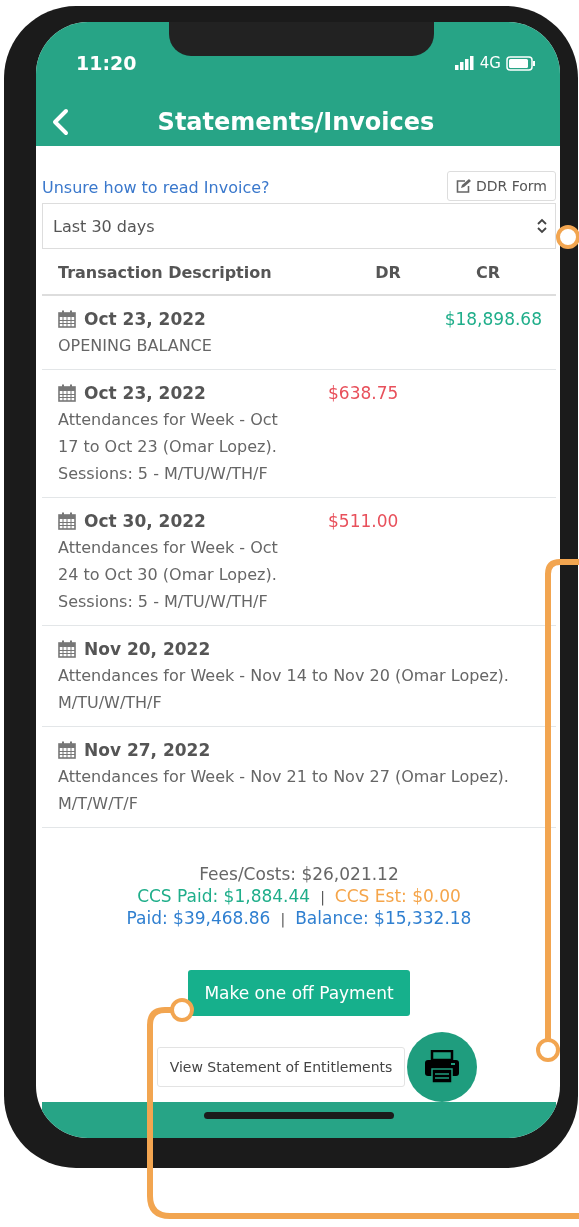 Image resolution: width=579 pixels, height=1227 pixels. Describe the element at coordinates (284, 676) in the screenshot. I see `transaction-description: Attendances for Week - Nov 14 to Nov 20 (Omar Lopez).` at that location.